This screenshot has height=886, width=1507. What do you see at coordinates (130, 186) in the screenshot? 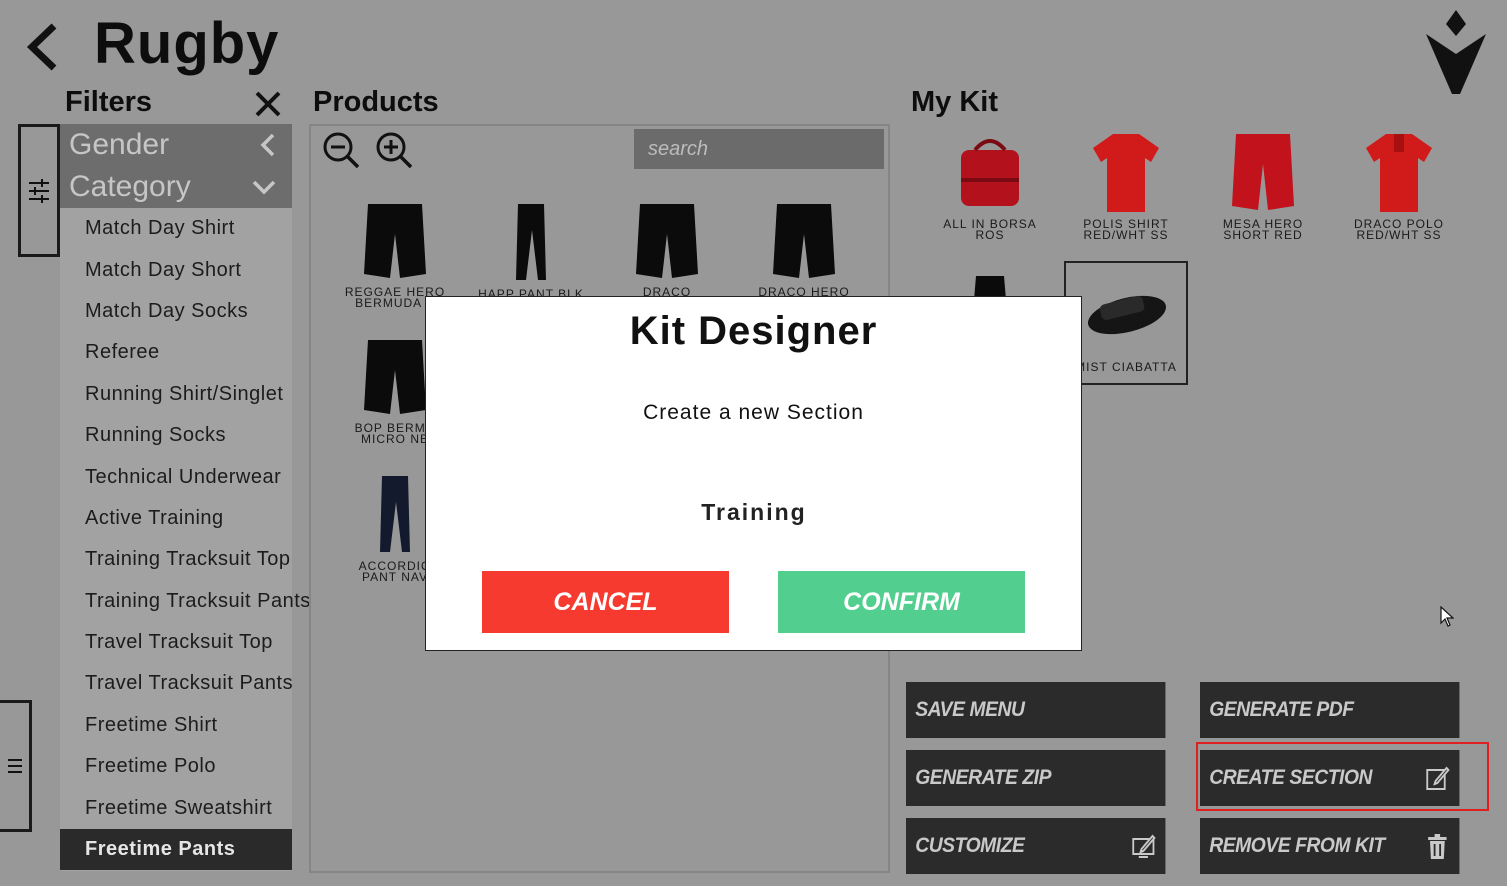
I see `category-filter-label: Category` at bounding box center [130, 186].